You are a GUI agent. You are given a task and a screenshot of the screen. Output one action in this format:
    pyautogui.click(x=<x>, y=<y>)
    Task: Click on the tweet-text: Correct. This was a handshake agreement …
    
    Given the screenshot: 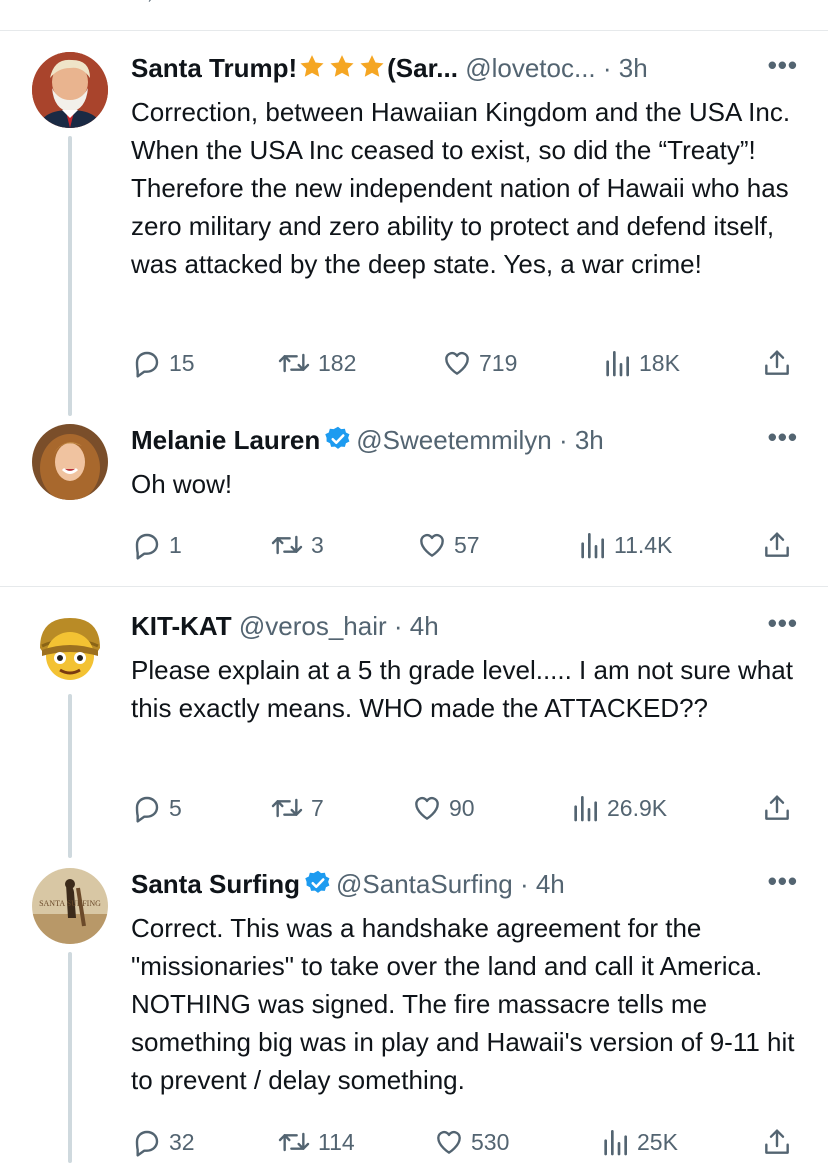 What is the action you would take?
    pyautogui.click(x=463, y=1004)
    